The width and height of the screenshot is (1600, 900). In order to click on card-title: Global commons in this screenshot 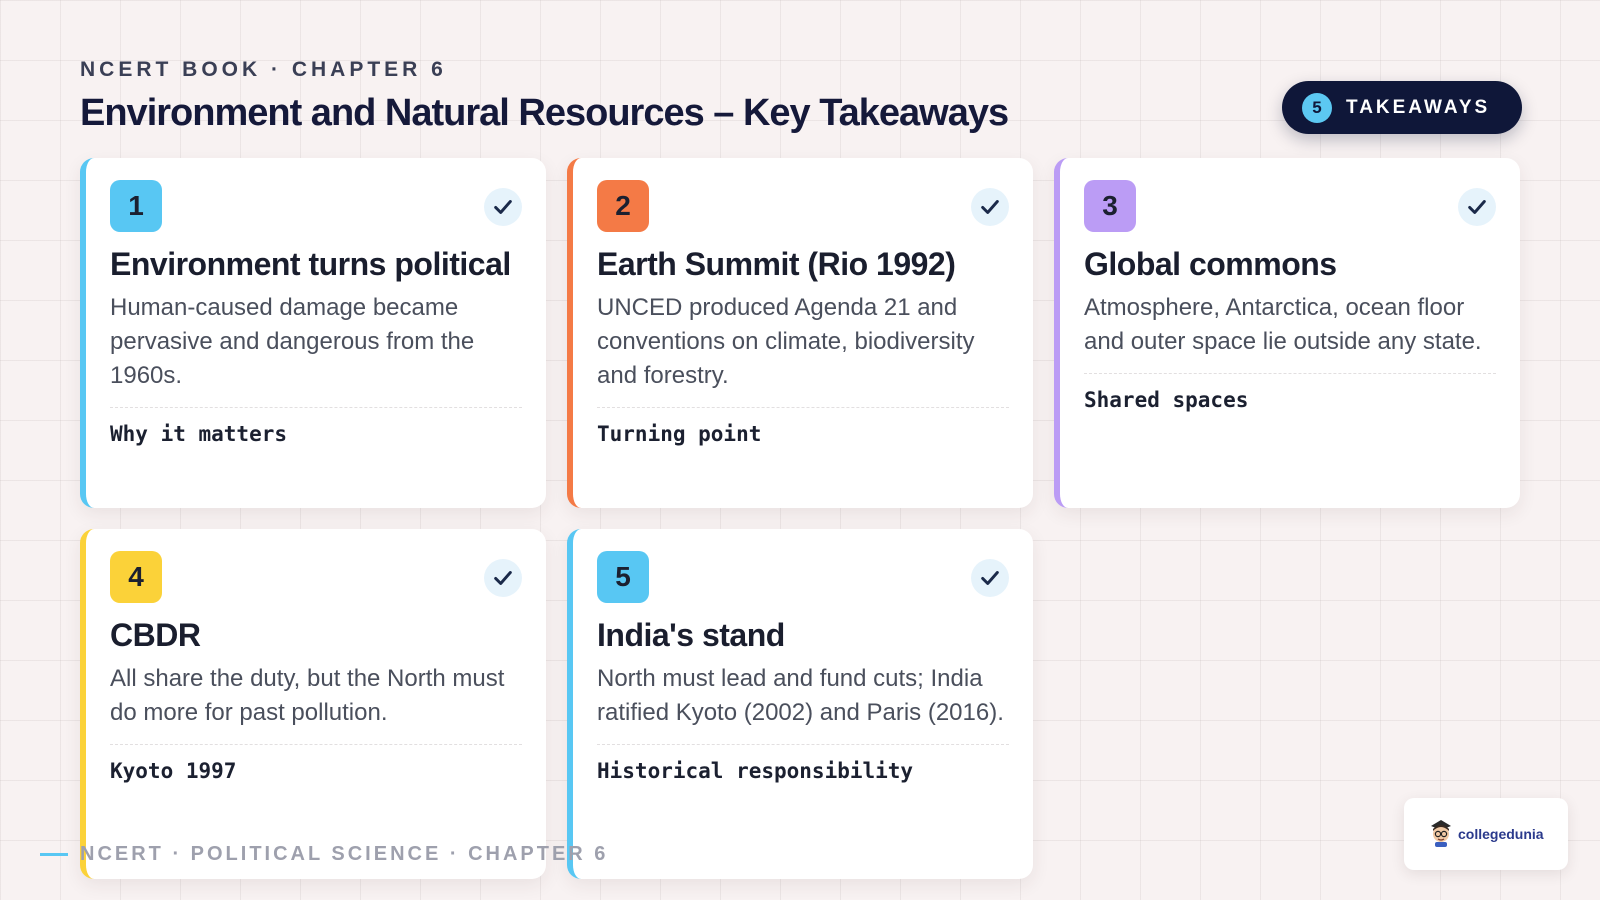, I will do `click(1210, 264)`.